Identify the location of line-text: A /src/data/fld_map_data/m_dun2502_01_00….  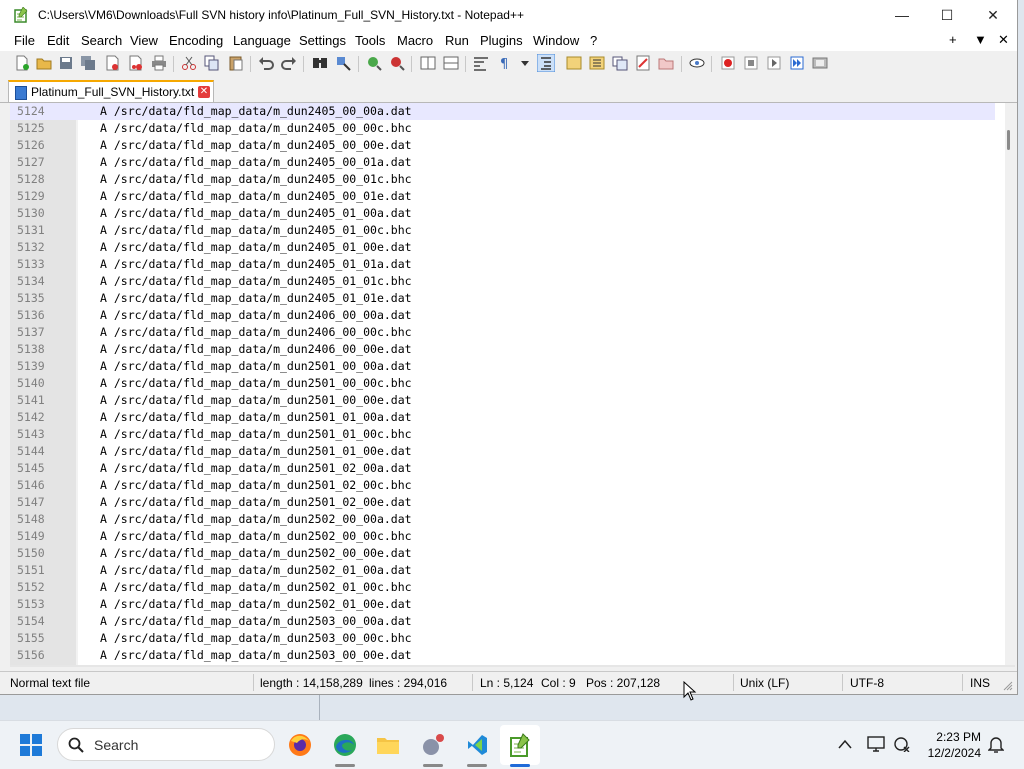
(256, 587).